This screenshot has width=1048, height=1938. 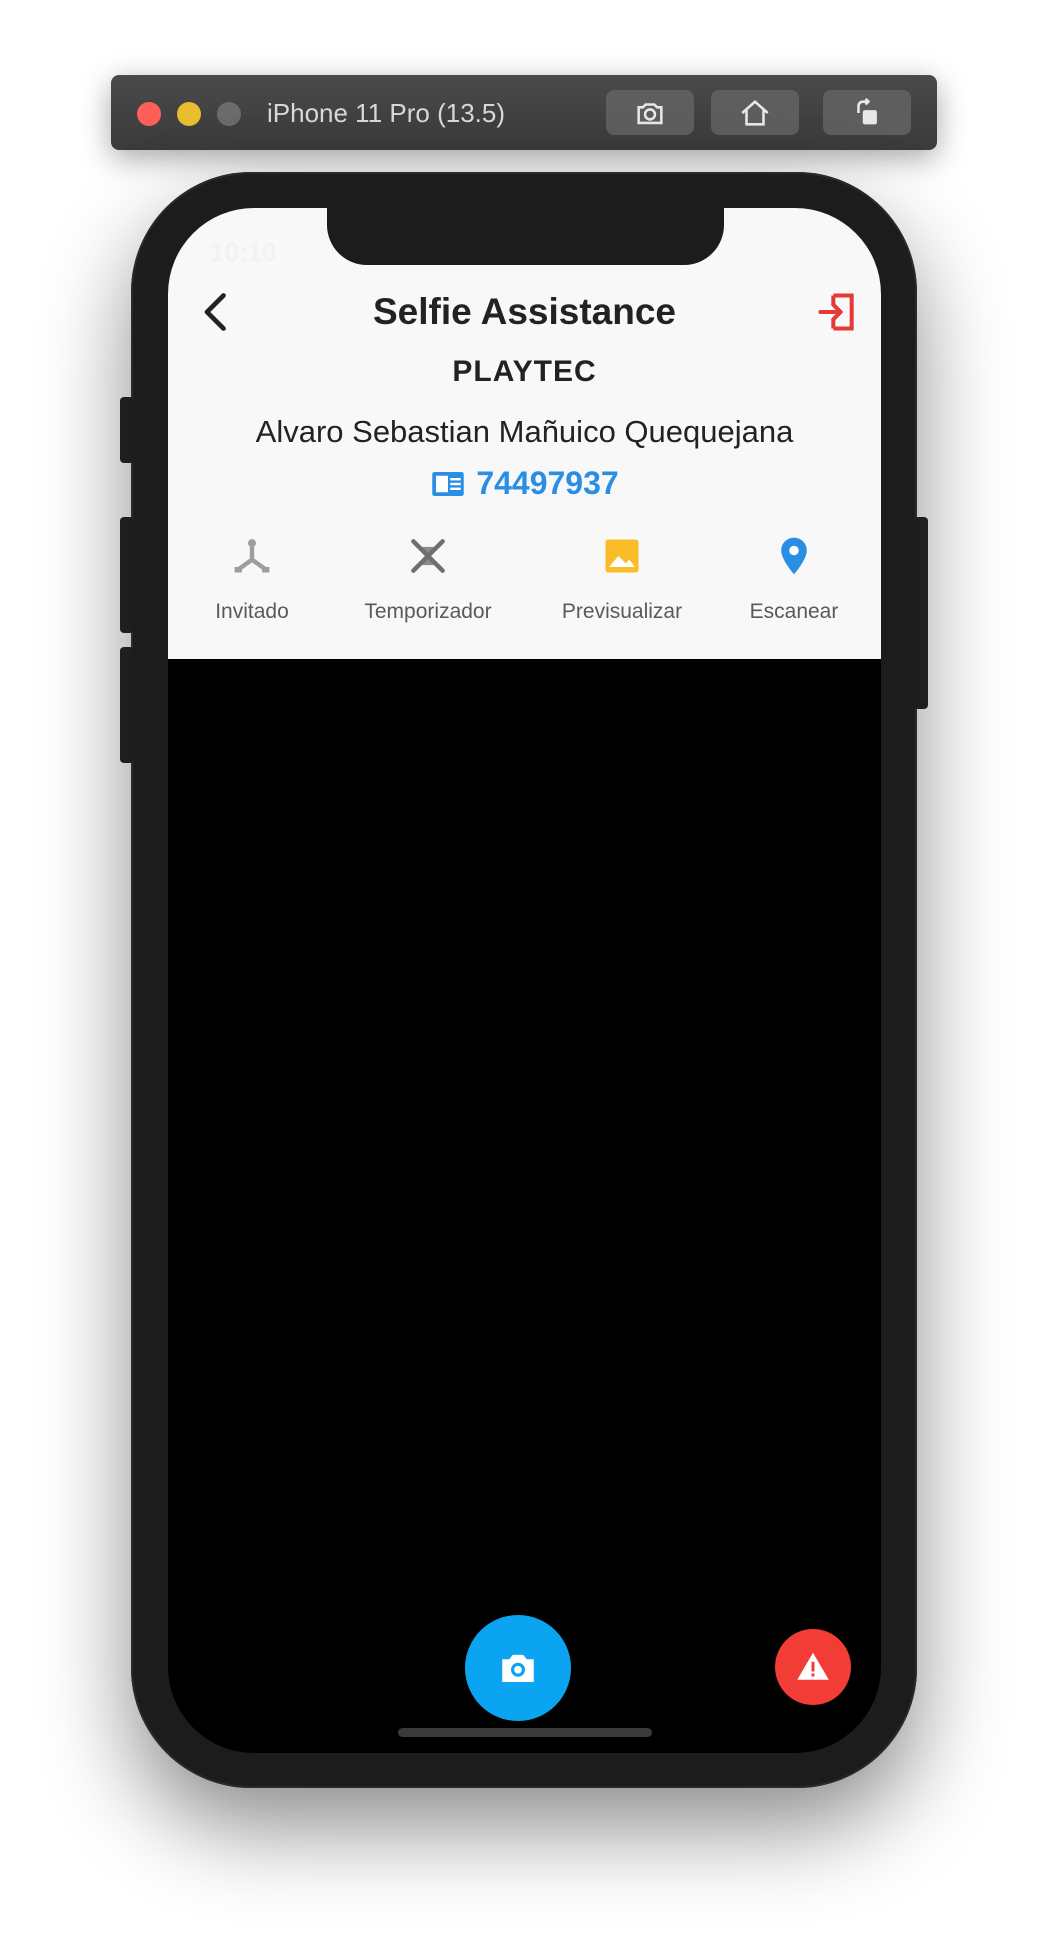 I want to click on simulator-window-bar: iPhone 11 Pro (13.5), so click(x=524, y=112).